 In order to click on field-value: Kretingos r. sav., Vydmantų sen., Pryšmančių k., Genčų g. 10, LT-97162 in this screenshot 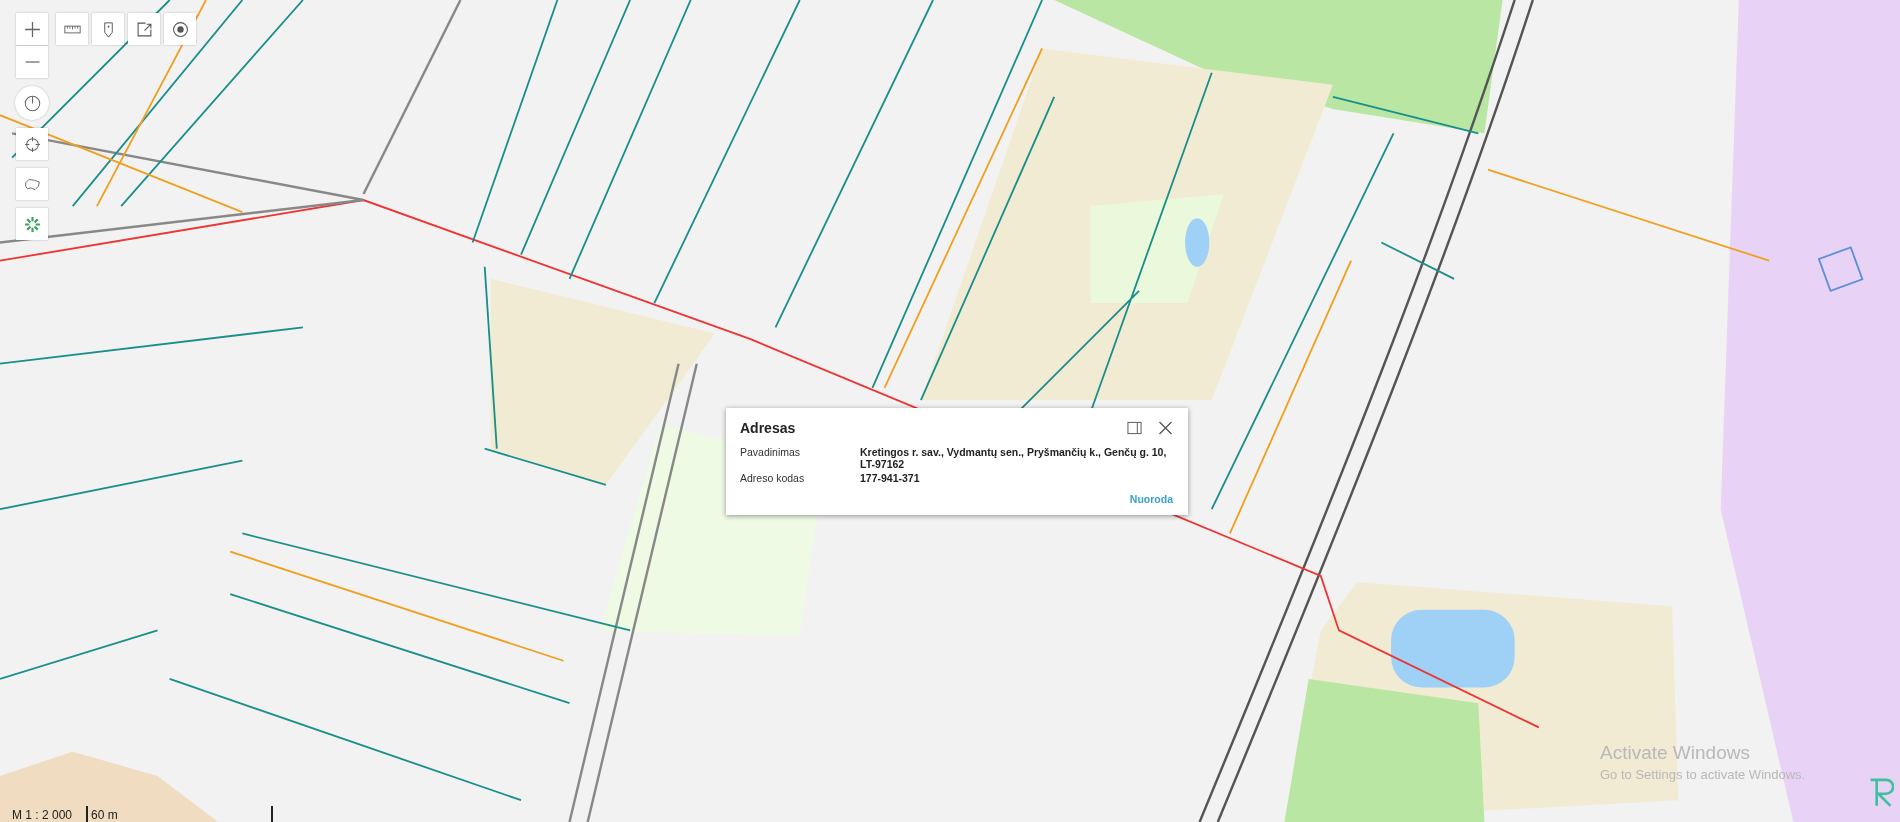, I will do `click(1014, 458)`.